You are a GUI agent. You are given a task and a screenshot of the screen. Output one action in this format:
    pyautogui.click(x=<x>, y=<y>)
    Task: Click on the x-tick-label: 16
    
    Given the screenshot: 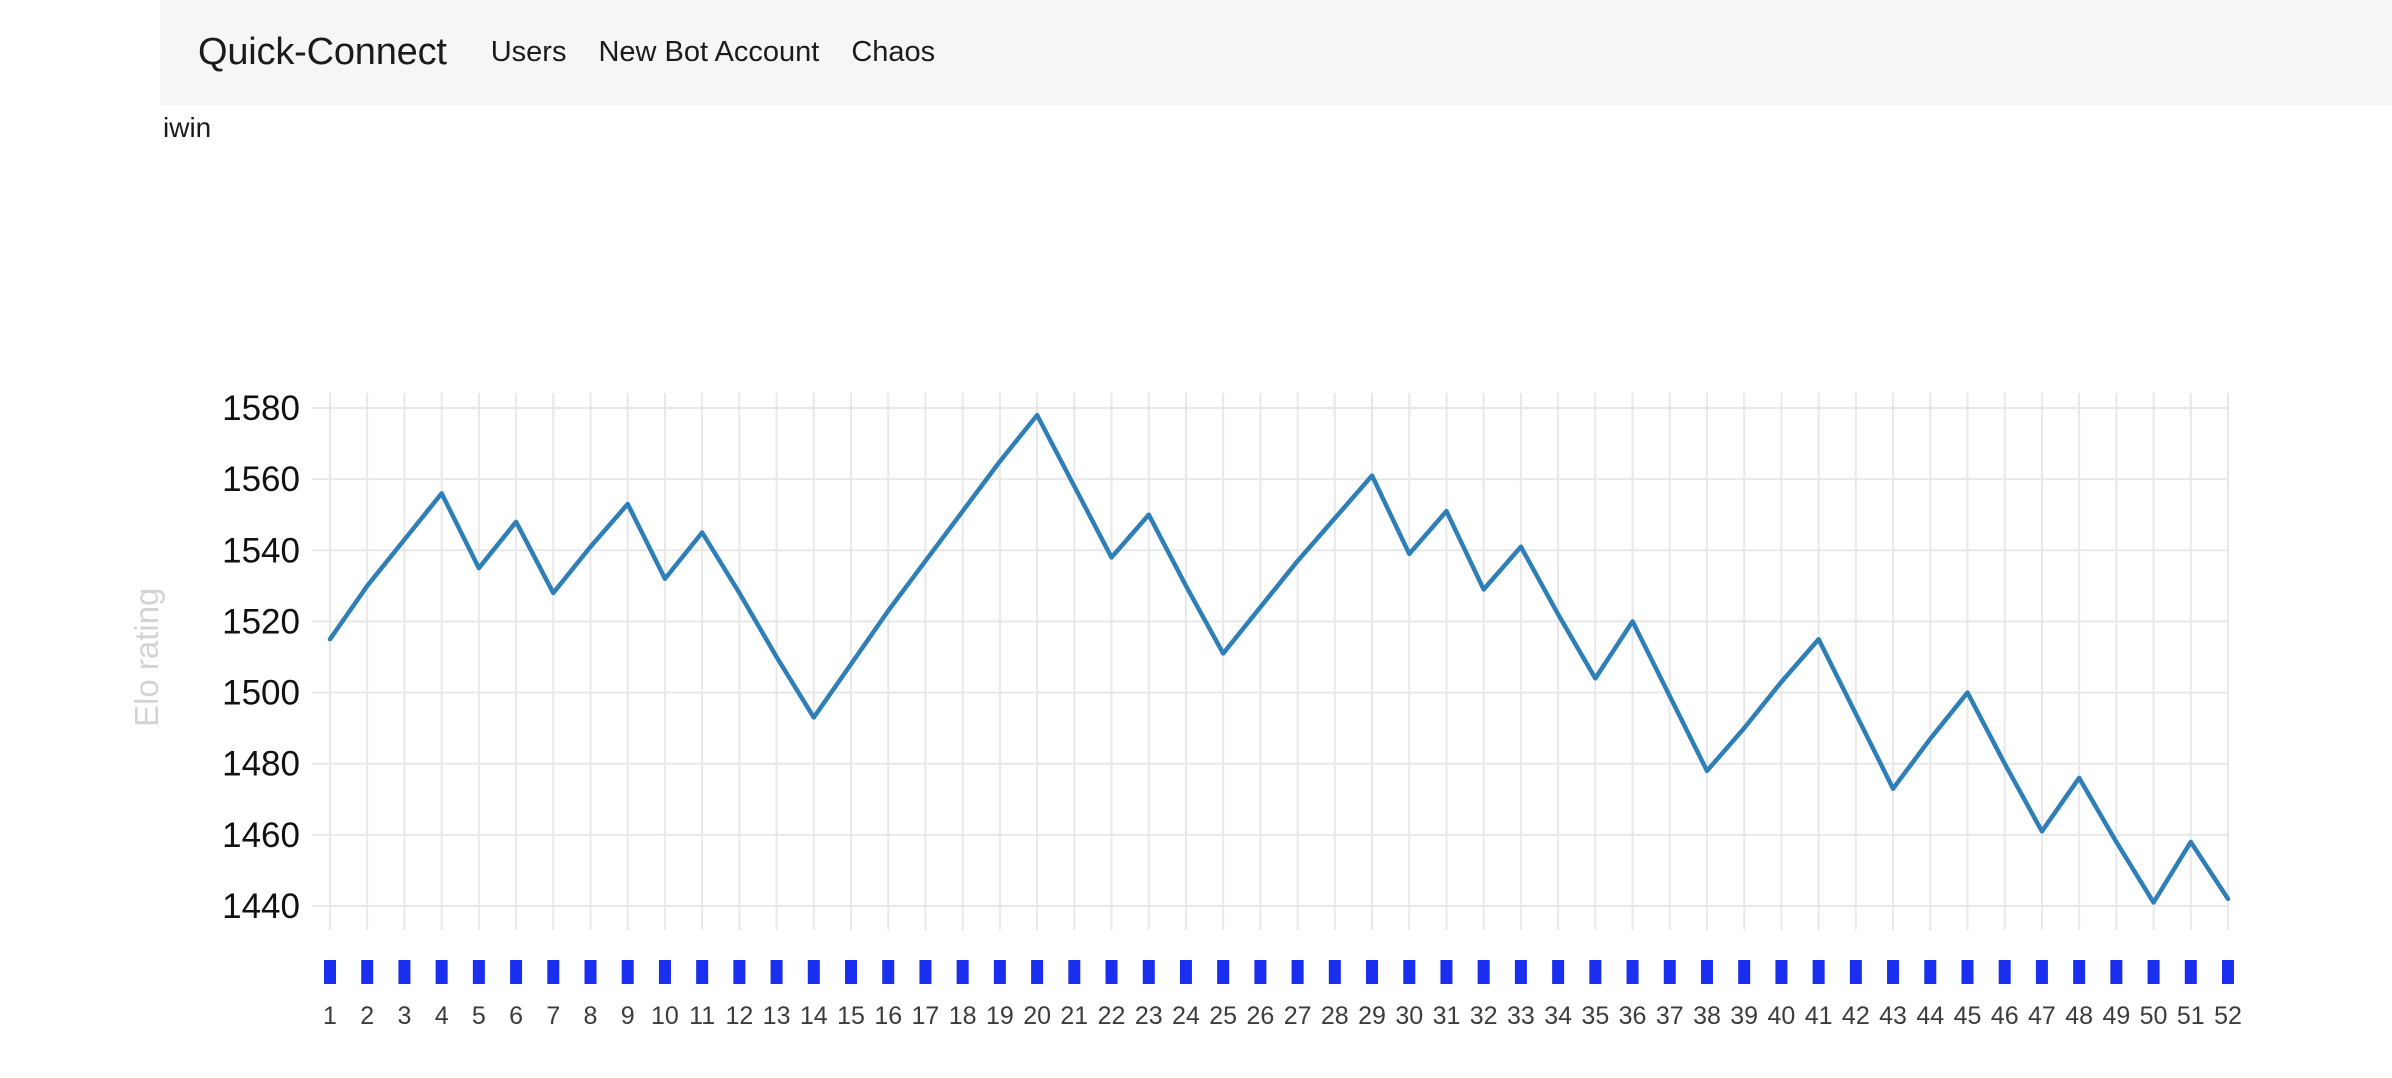 What is the action you would take?
    pyautogui.click(x=888, y=1016)
    